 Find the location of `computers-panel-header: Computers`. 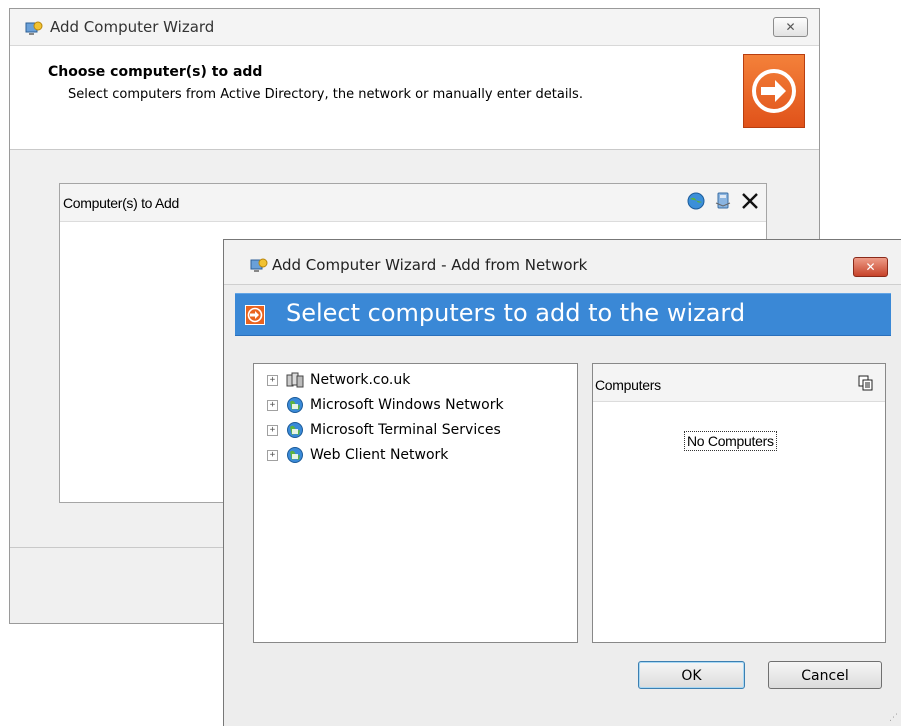

computers-panel-header: Computers is located at coordinates (739, 383).